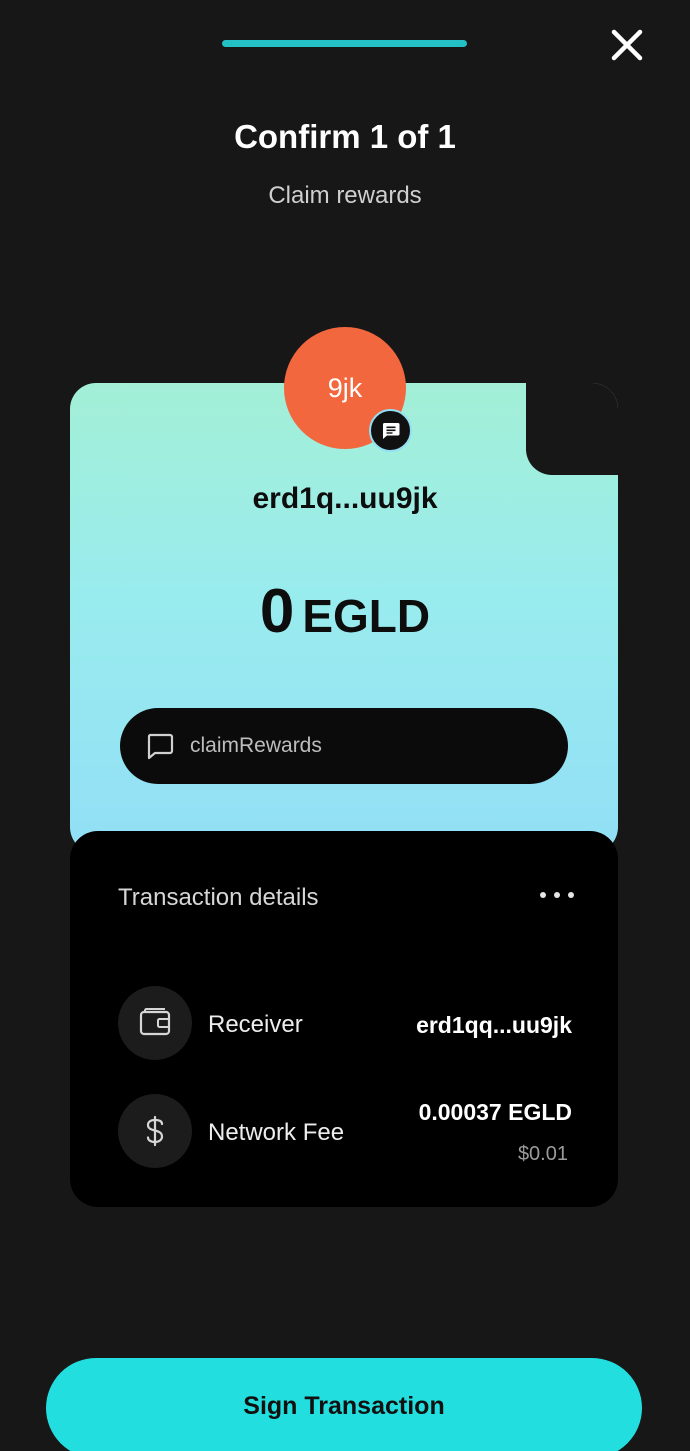 The height and width of the screenshot is (1451, 690). I want to click on avatar-badge, so click(390, 430).